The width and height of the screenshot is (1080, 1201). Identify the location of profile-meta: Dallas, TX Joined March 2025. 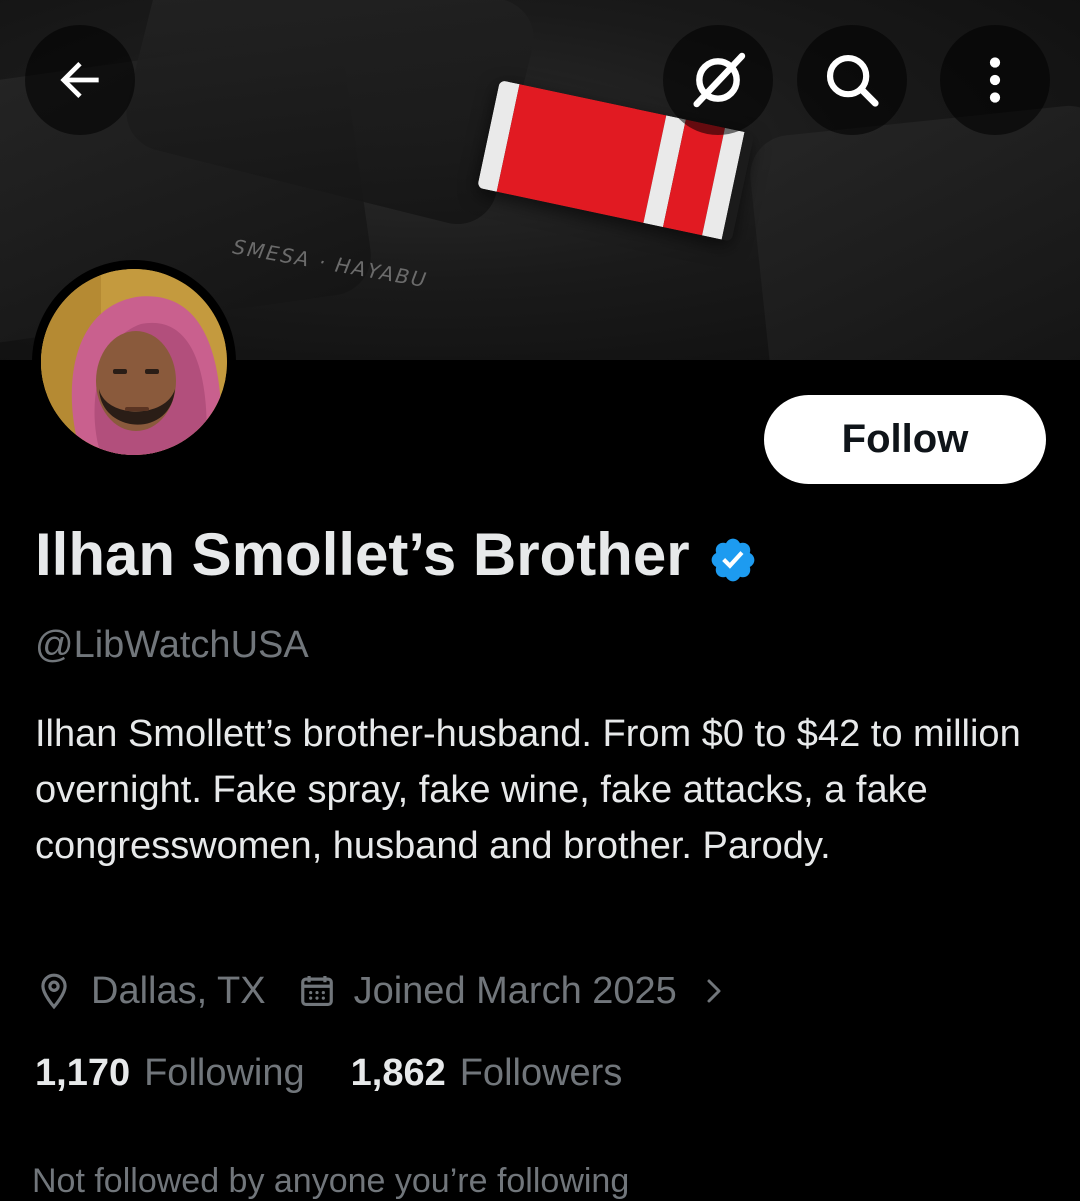
(391, 991).